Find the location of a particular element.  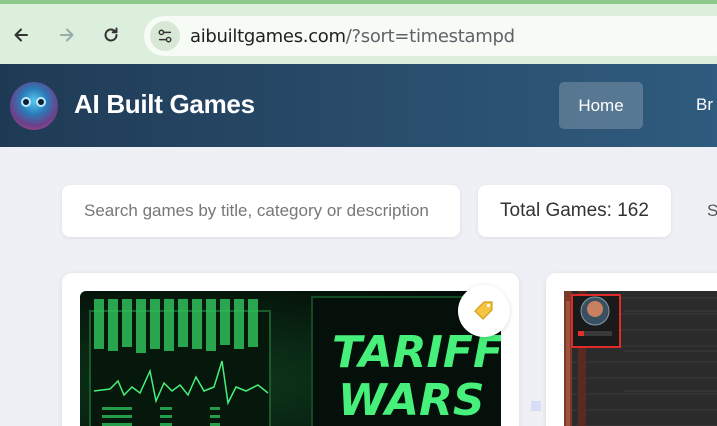

site-info-button is located at coordinates (165, 36).